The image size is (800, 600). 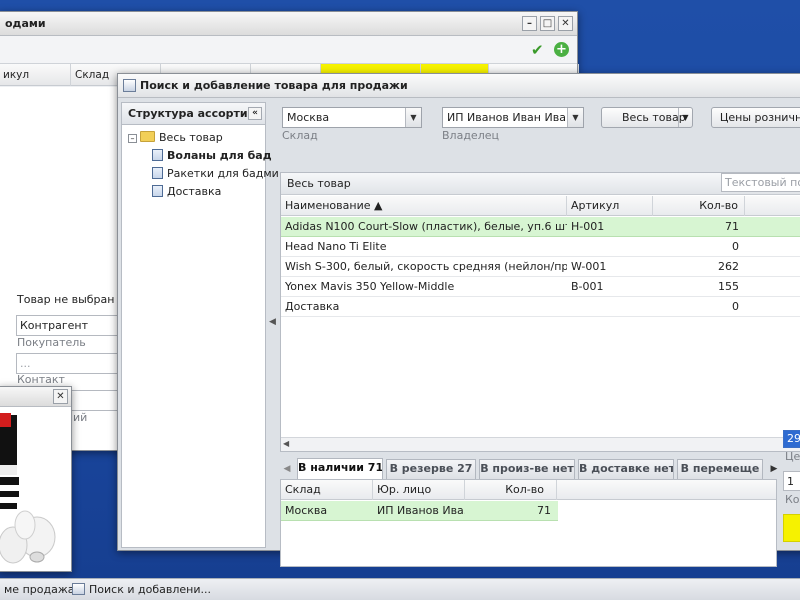 What do you see at coordinates (327, 490) in the screenshot?
I see `column-warehouse: Склад` at bounding box center [327, 490].